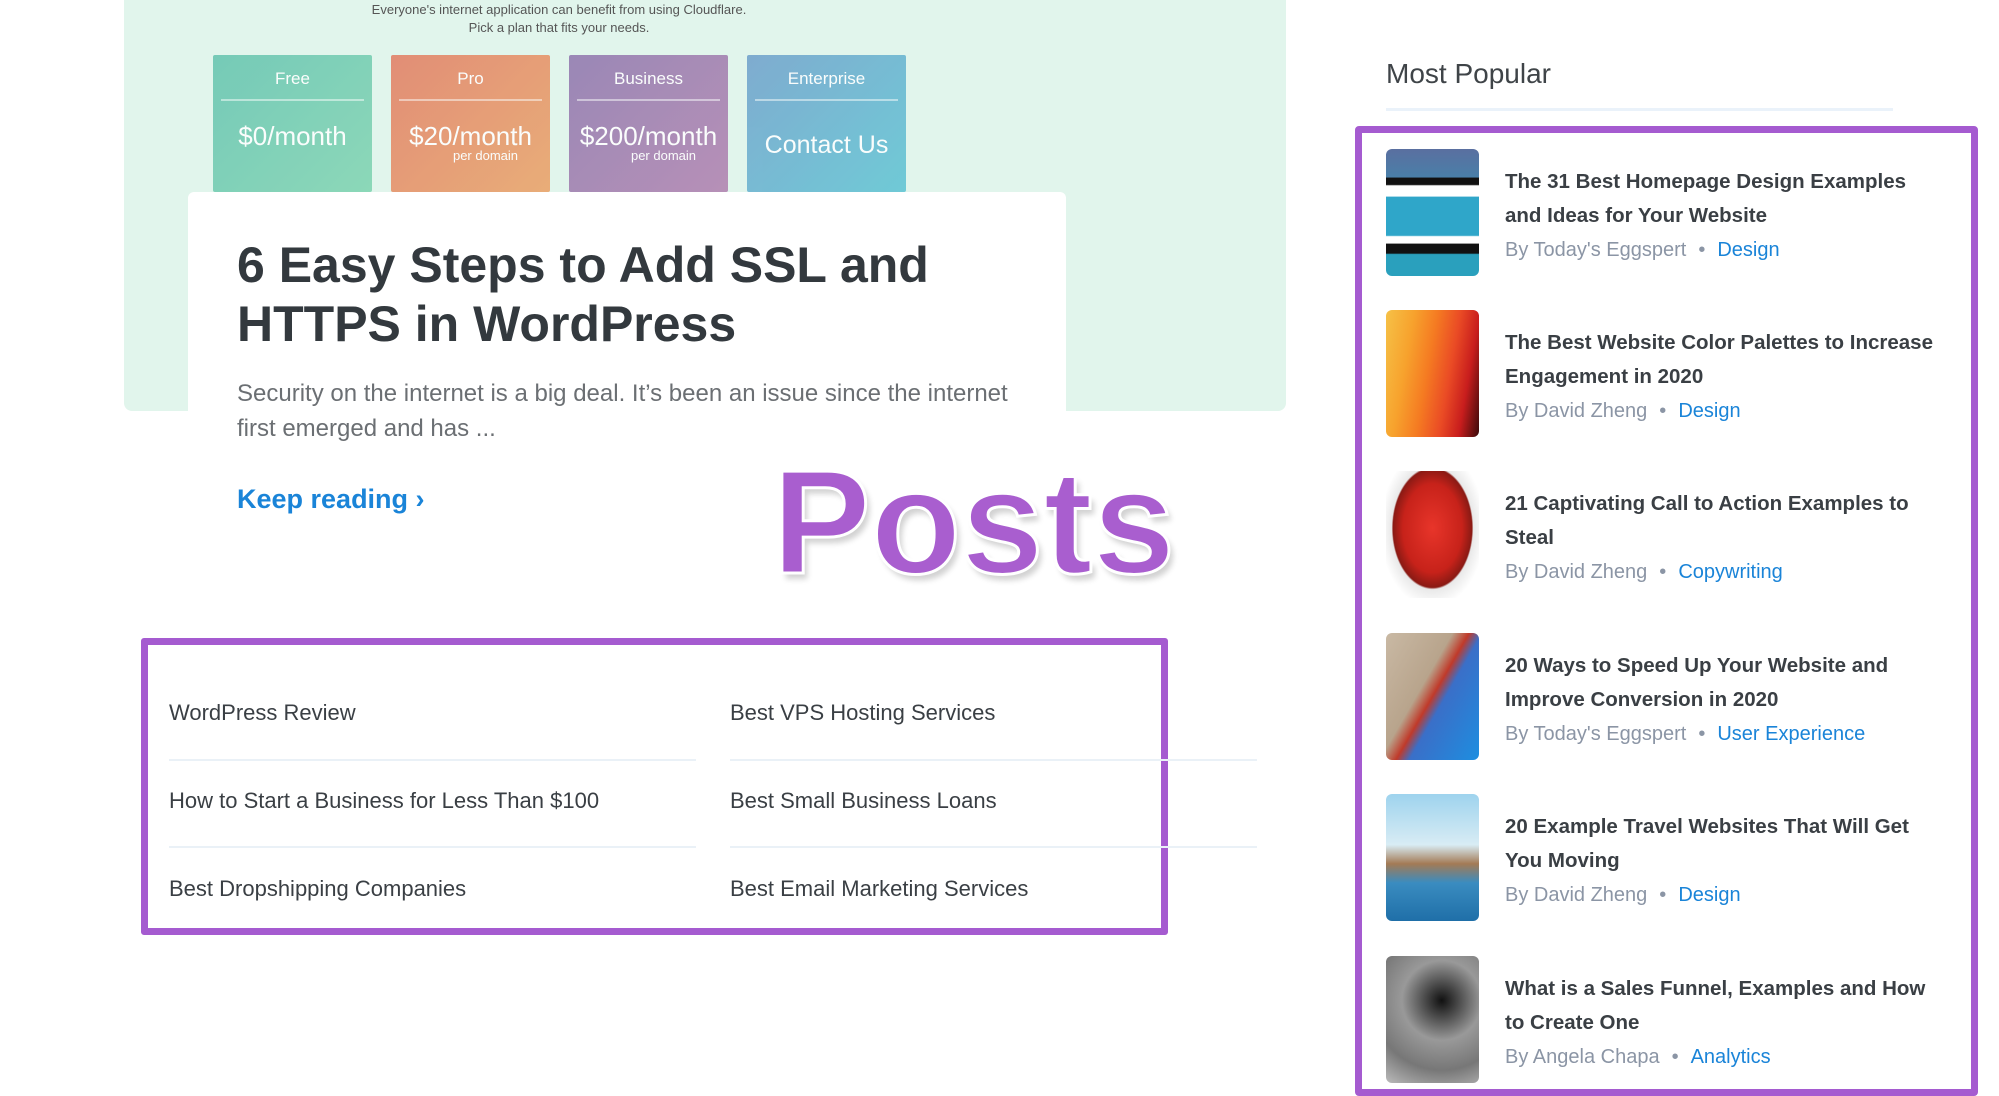  What do you see at coordinates (826, 85) in the screenshot?
I see `plan-name: Enterprise` at bounding box center [826, 85].